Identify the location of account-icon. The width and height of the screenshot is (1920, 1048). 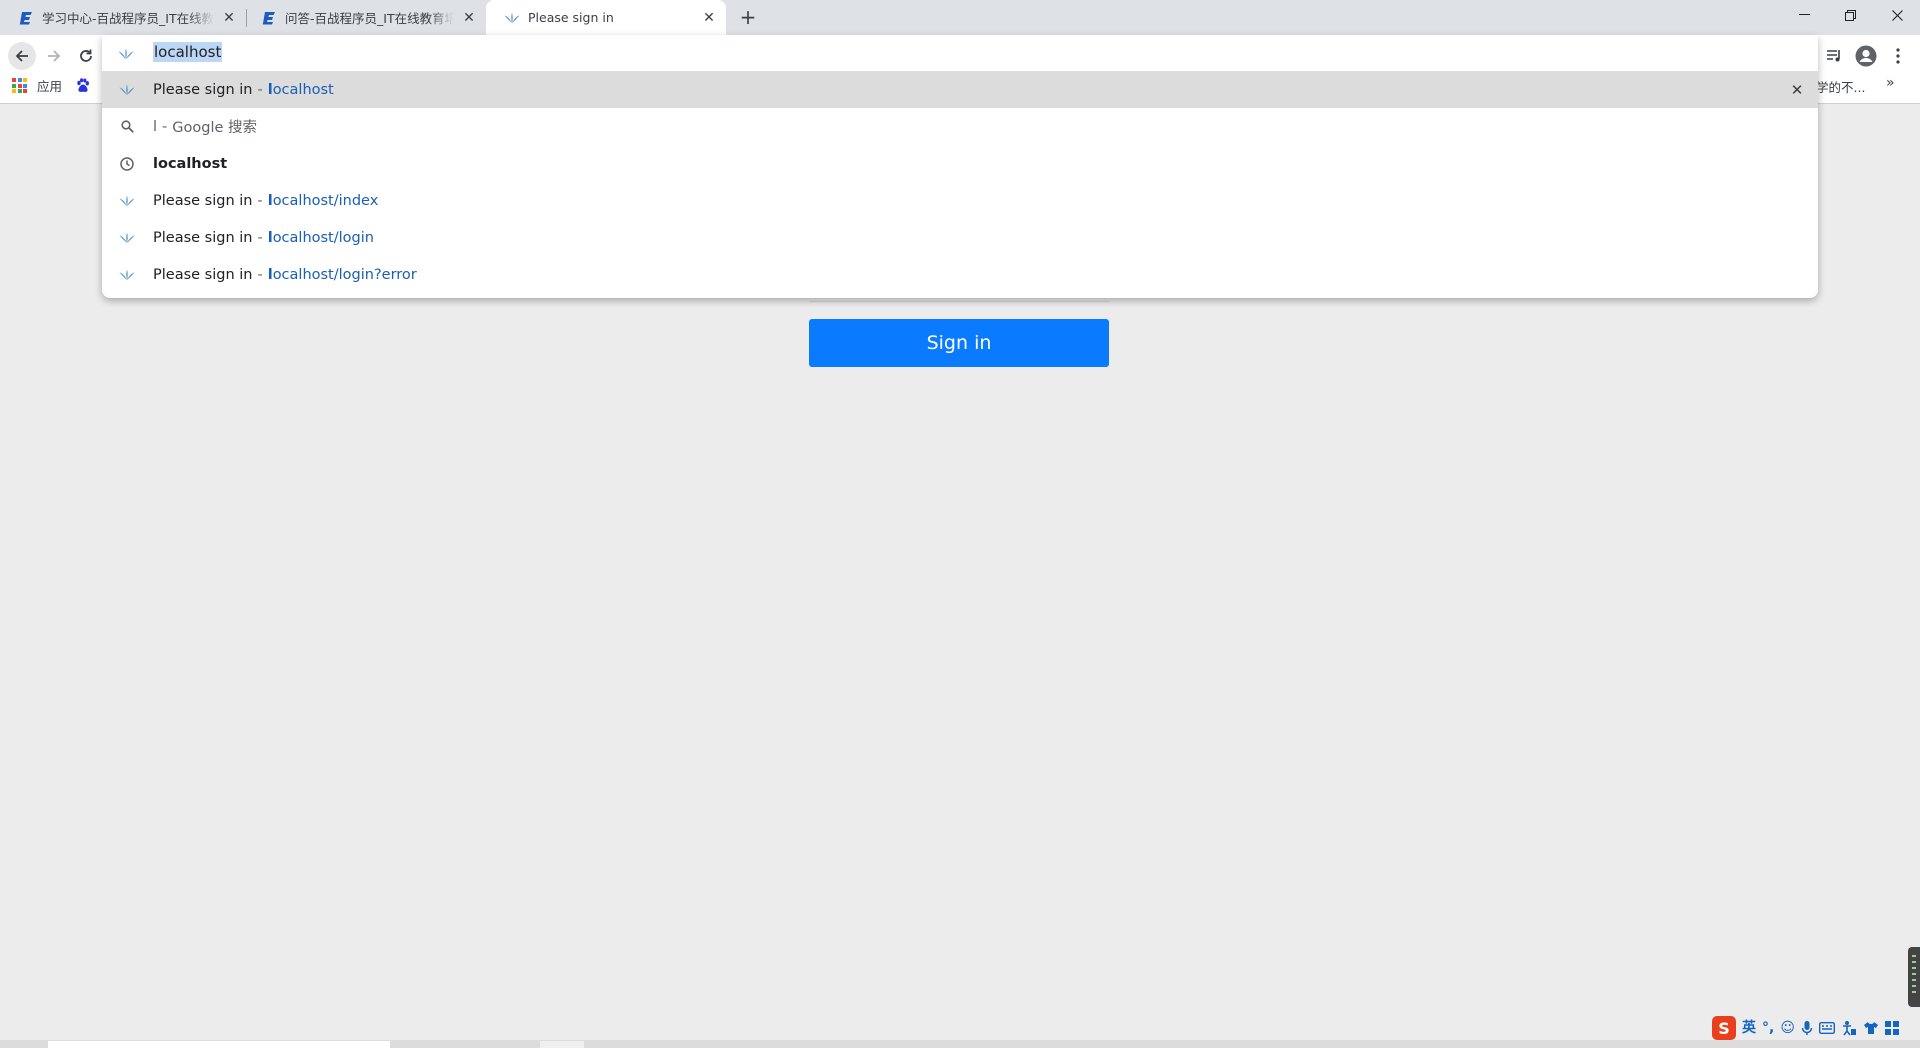
(1866, 56).